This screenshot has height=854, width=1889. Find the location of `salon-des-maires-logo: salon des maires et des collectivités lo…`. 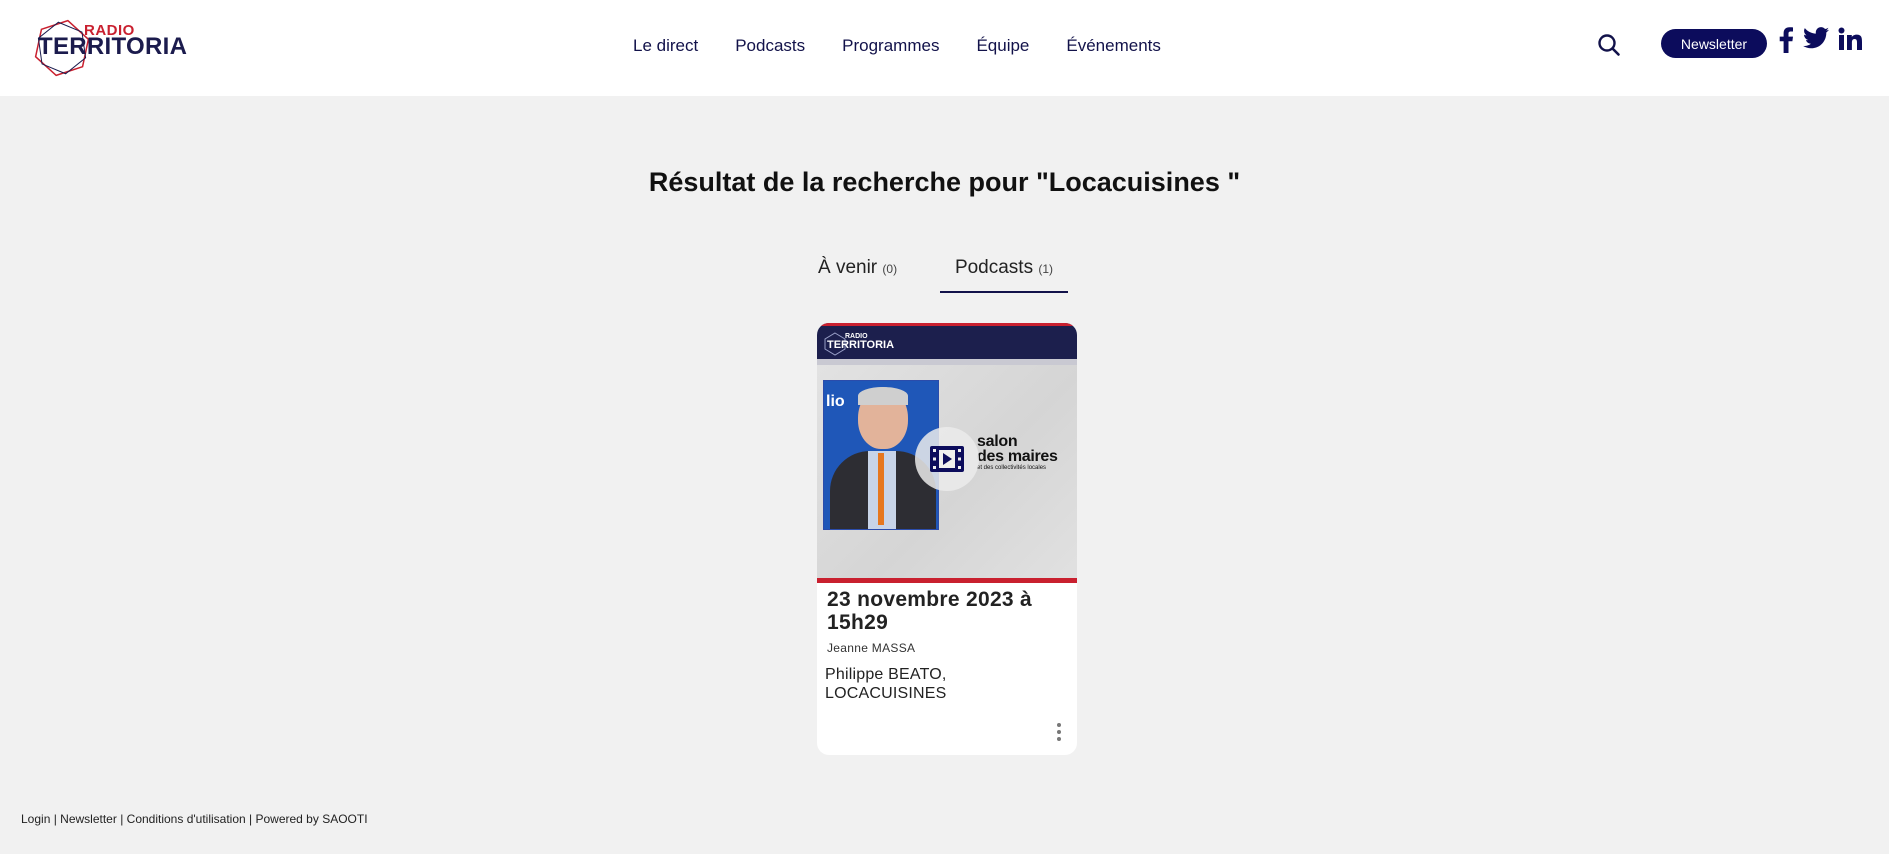

salon-des-maires-logo: salon des maires et des collectivités lo… is located at coordinates (1017, 452).